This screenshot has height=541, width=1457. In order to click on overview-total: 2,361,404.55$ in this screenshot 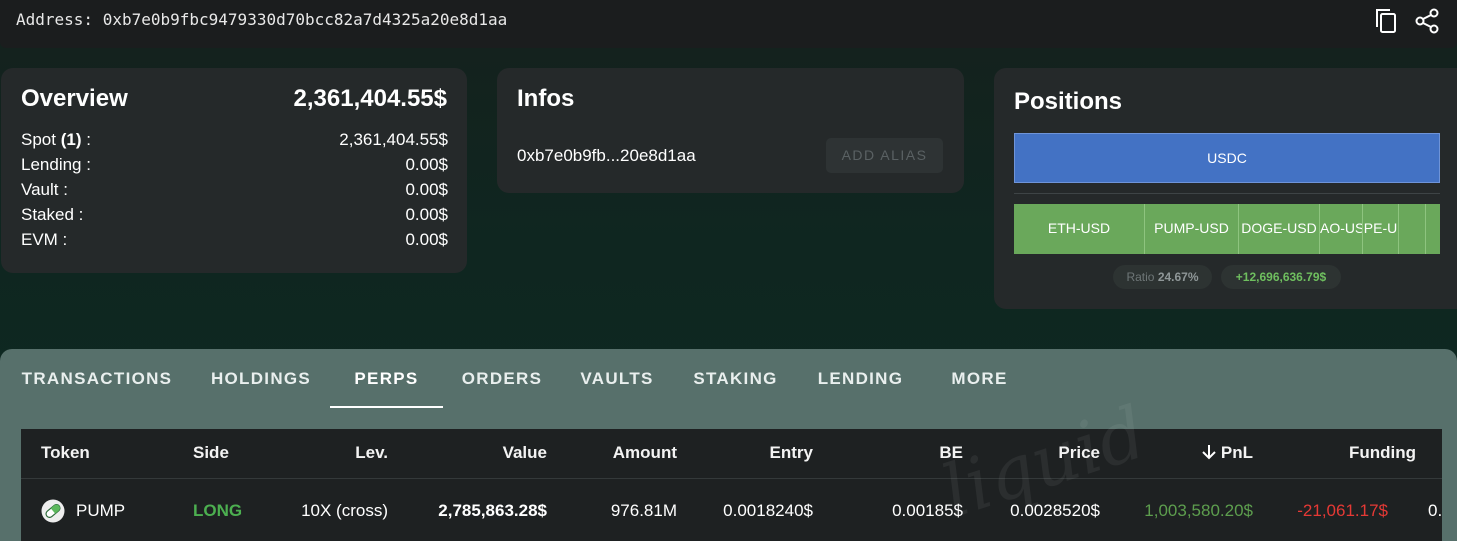, I will do `click(370, 98)`.